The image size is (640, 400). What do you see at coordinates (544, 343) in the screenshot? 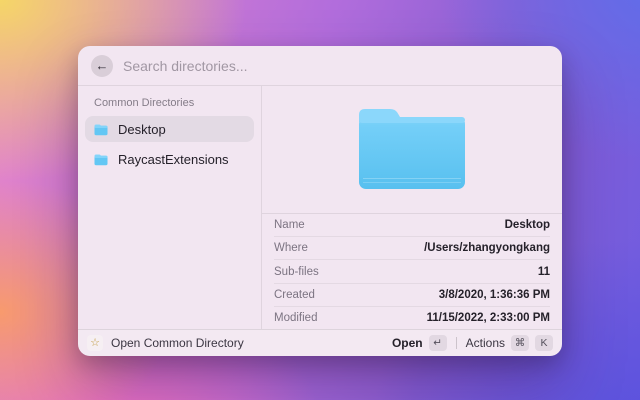
I see `k-key-icon: K` at bounding box center [544, 343].